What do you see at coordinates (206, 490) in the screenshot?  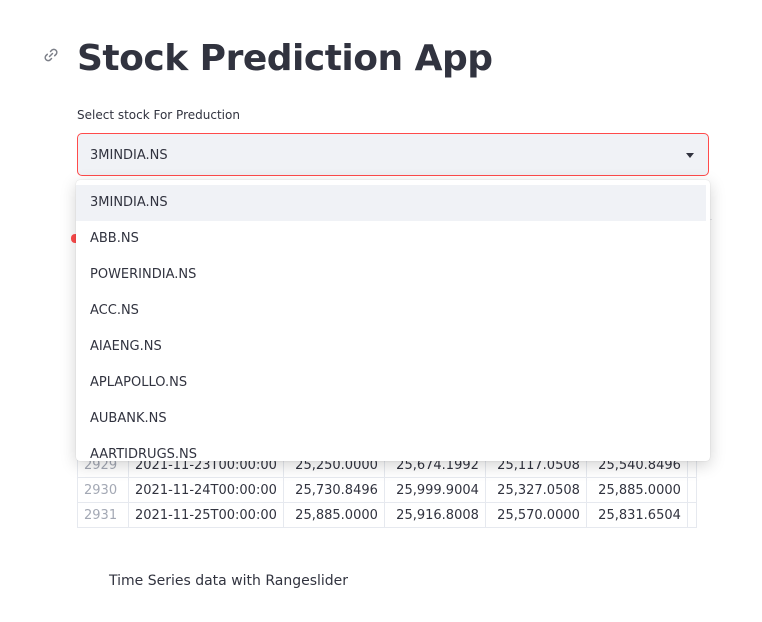 I see `date-cell: 2021-11-24T00:00:00` at bounding box center [206, 490].